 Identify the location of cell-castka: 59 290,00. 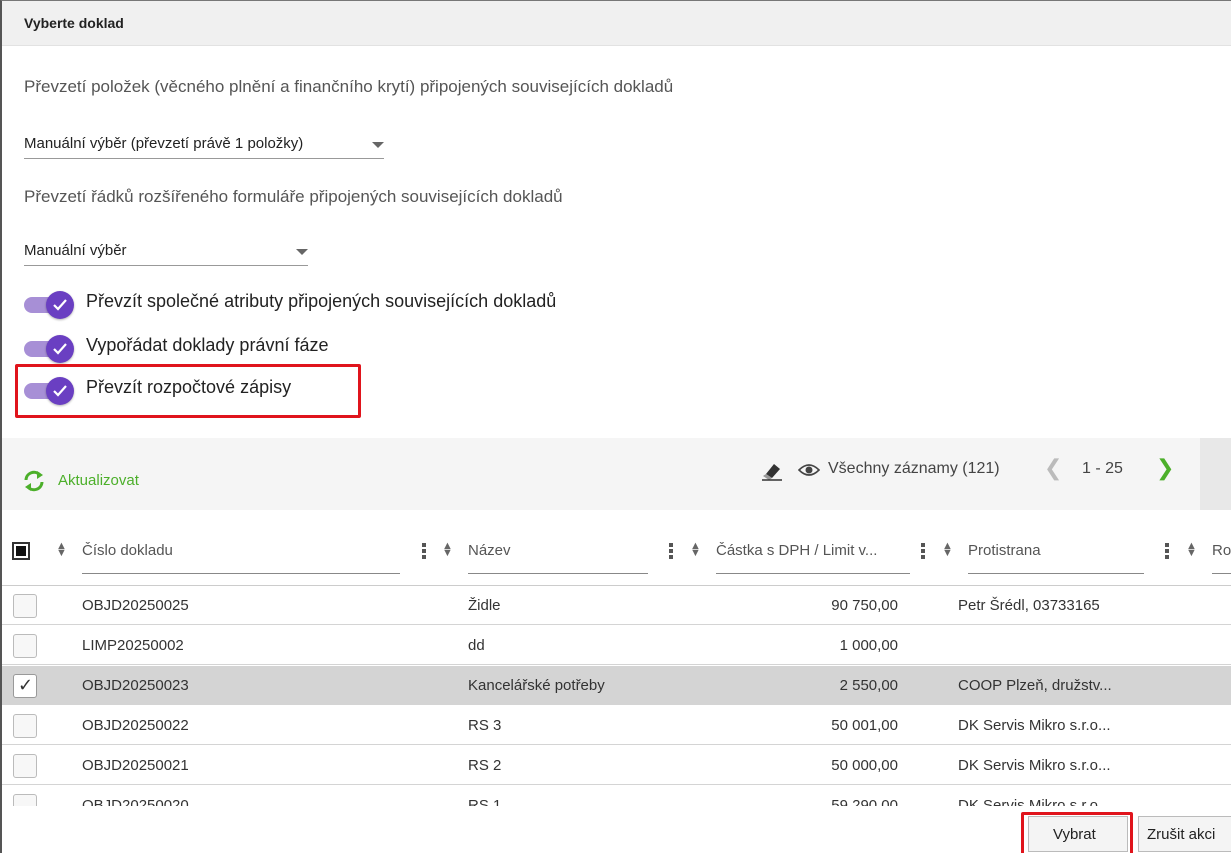
(864, 801).